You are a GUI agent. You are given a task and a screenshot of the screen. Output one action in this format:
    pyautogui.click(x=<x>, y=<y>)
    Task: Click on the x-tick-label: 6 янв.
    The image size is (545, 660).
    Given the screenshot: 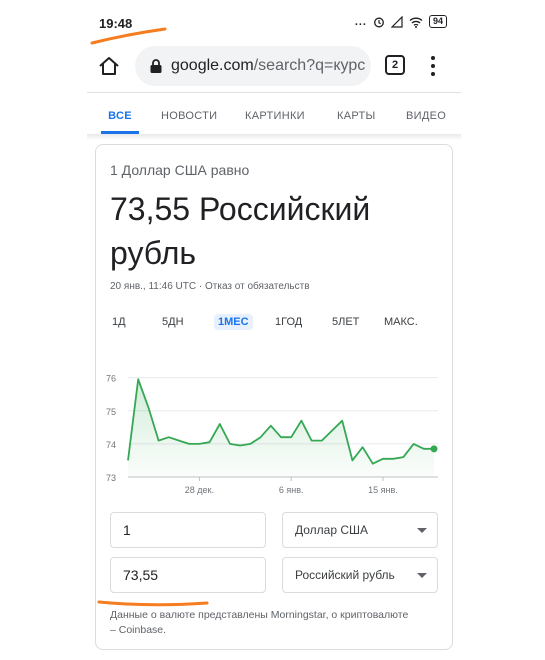 What is the action you would take?
    pyautogui.click(x=291, y=490)
    